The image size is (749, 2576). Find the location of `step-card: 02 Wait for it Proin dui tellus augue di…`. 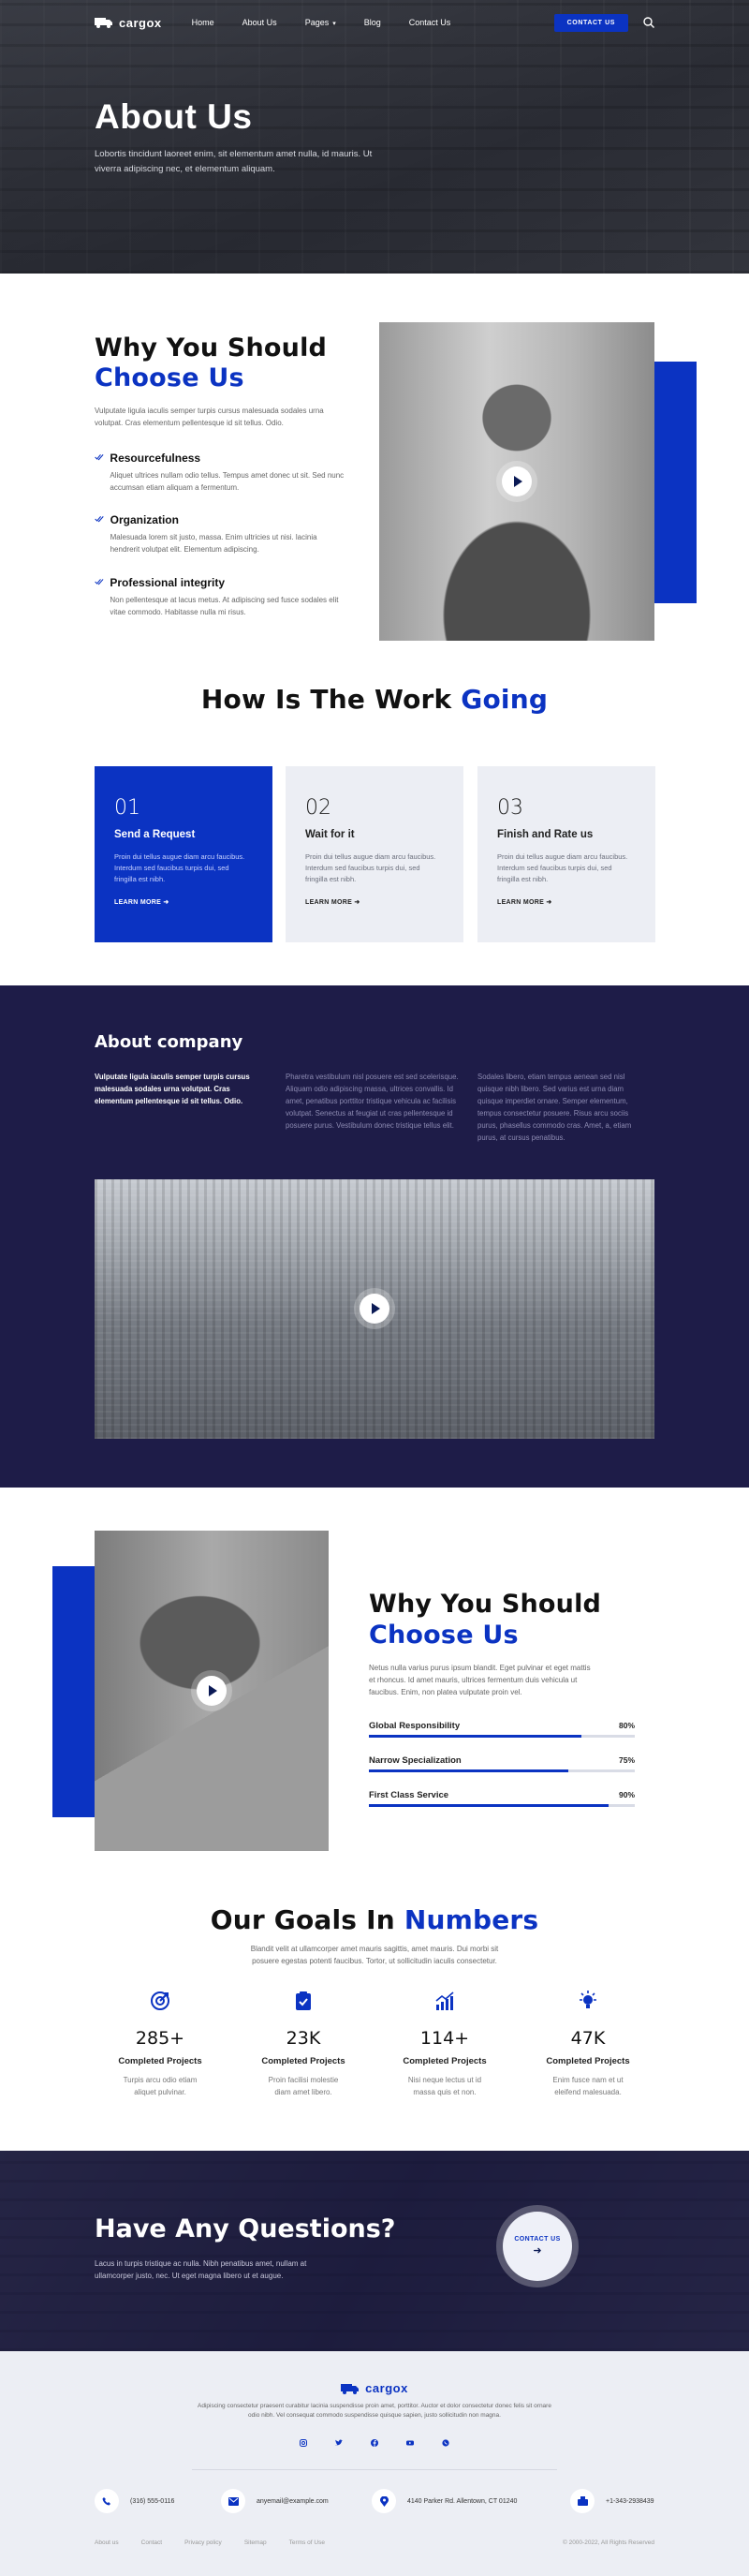

step-card: 02 Wait for it Proin dui tellus augue di… is located at coordinates (374, 854).